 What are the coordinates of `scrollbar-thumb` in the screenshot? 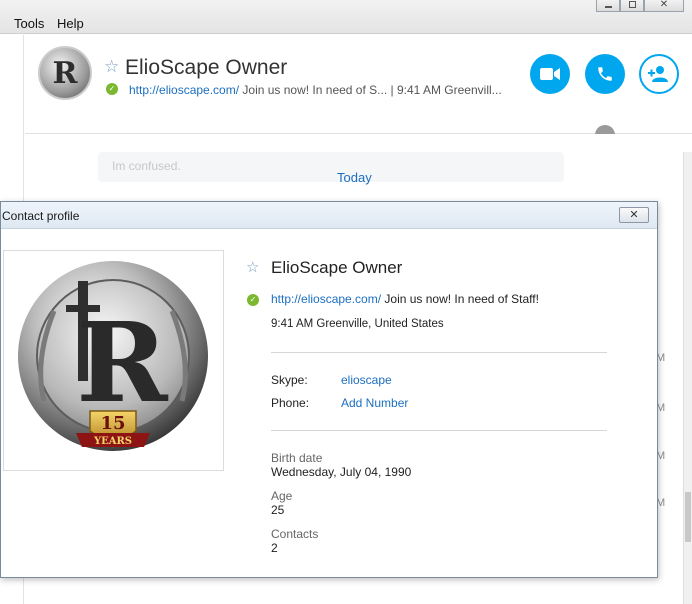 It's located at (688, 517).